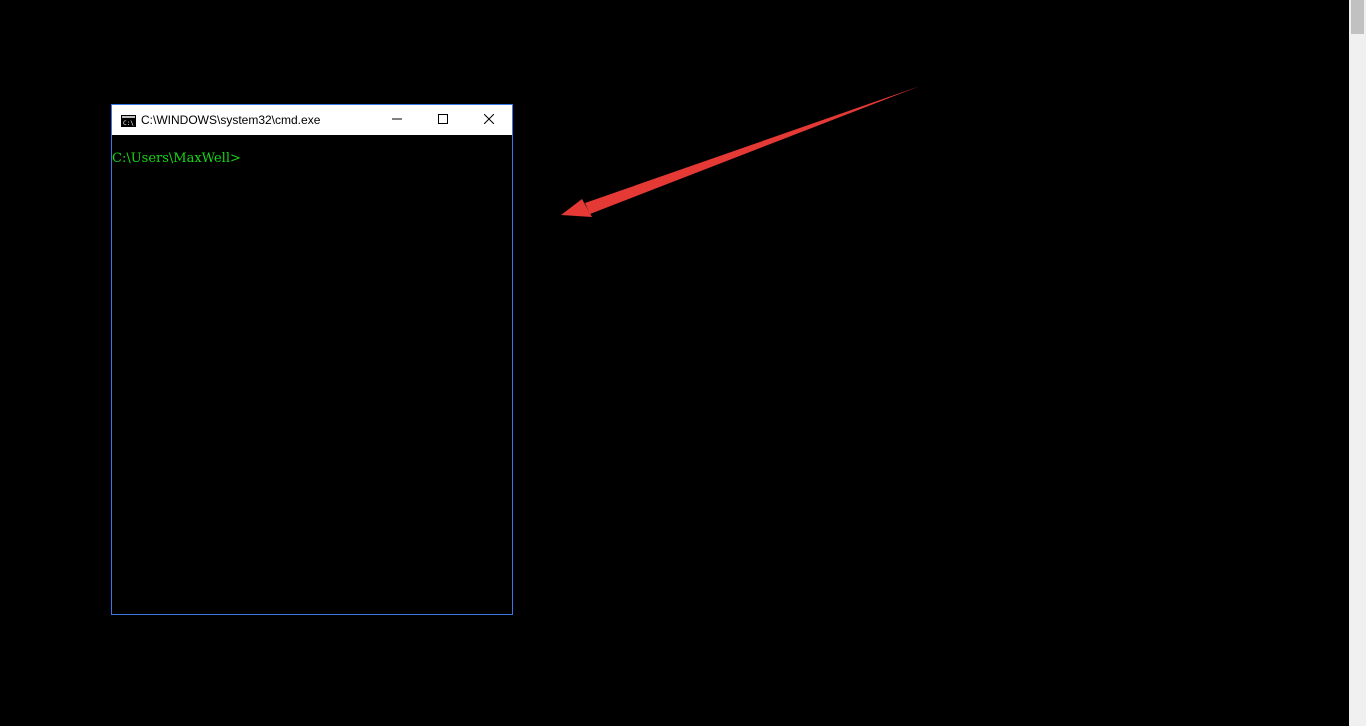 The height and width of the screenshot is (726, 1366). Describe the element at coordinates (1357, 17) in the screenshot. I see `scrollbar-thumb` at that location.